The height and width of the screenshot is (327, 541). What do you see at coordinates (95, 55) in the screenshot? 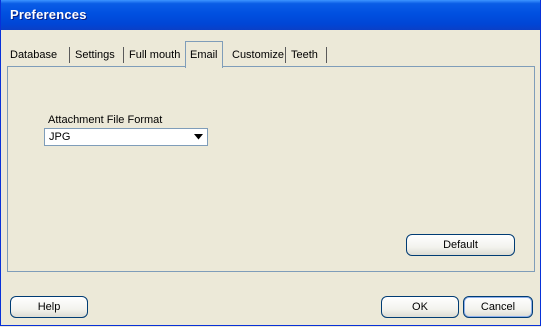
I see `tab-settings: Settings` at bounding box center [95, 55].